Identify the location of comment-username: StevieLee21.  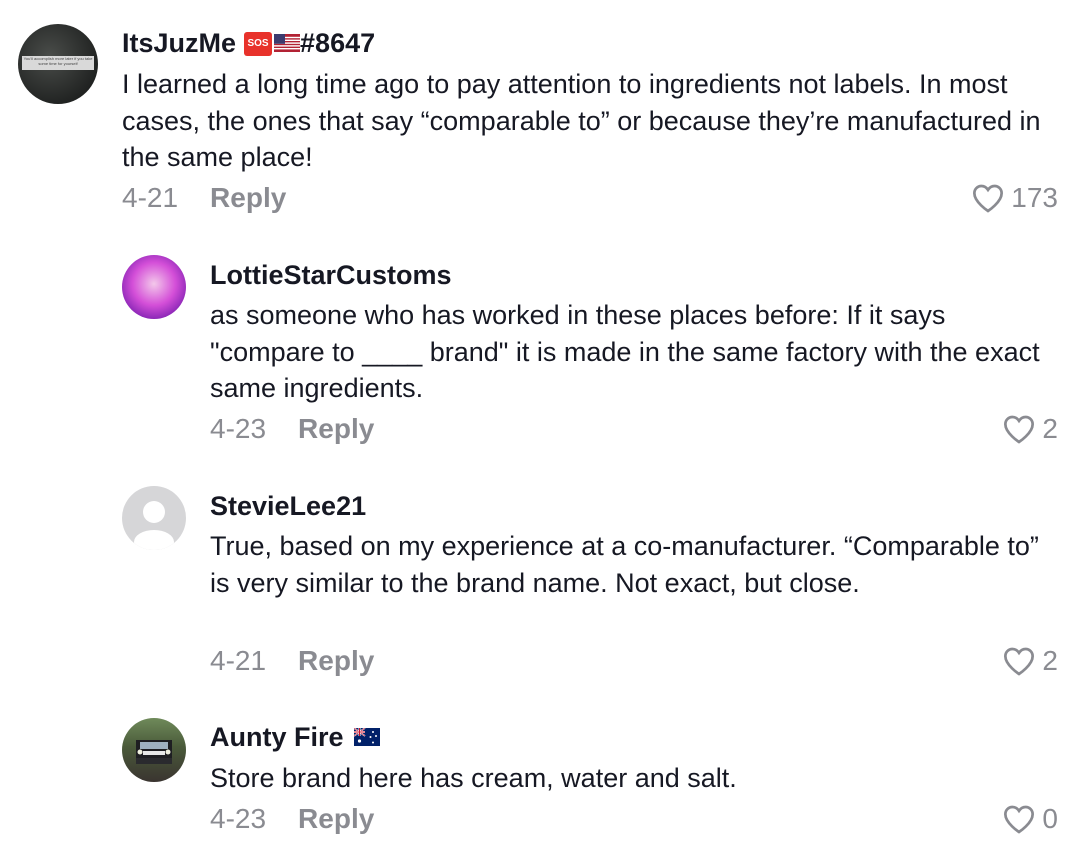
(288, 506).